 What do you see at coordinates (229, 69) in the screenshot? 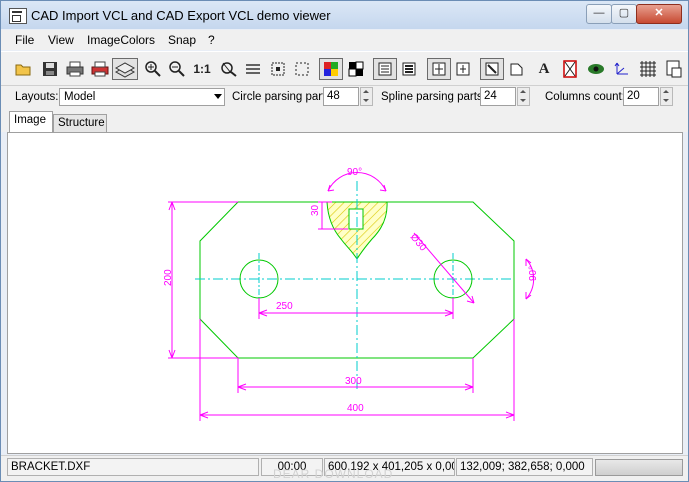
I see `zoom-extents-icon` at bounding box center [229, 69].